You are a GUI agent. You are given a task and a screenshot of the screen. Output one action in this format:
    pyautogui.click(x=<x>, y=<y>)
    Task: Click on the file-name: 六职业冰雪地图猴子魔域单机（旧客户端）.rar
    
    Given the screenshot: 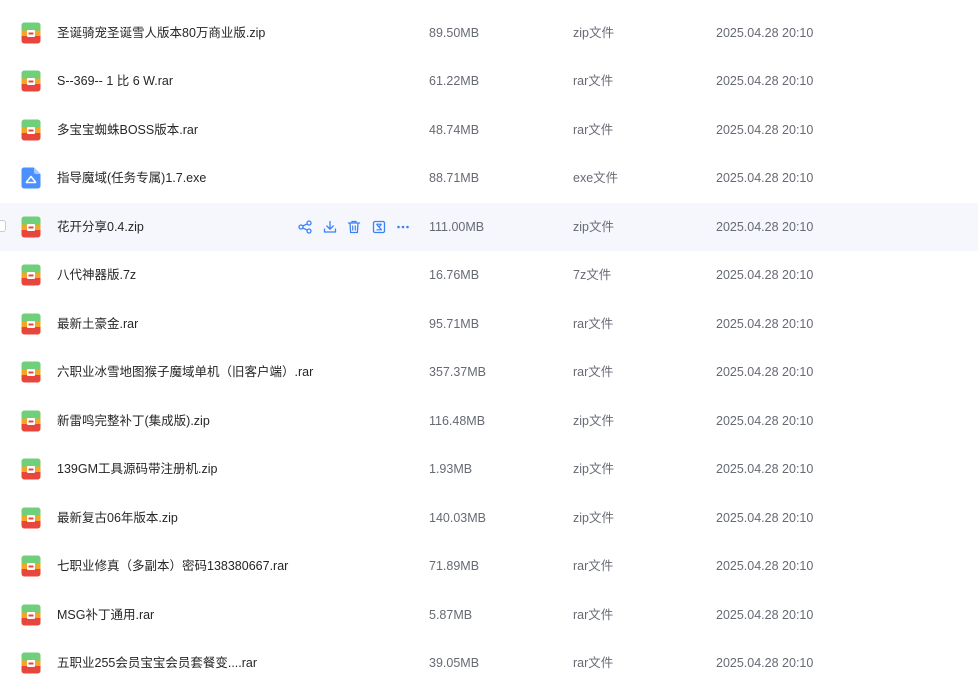 What is the action you would take?
    pyautogui.click(x=185, y=372)
    